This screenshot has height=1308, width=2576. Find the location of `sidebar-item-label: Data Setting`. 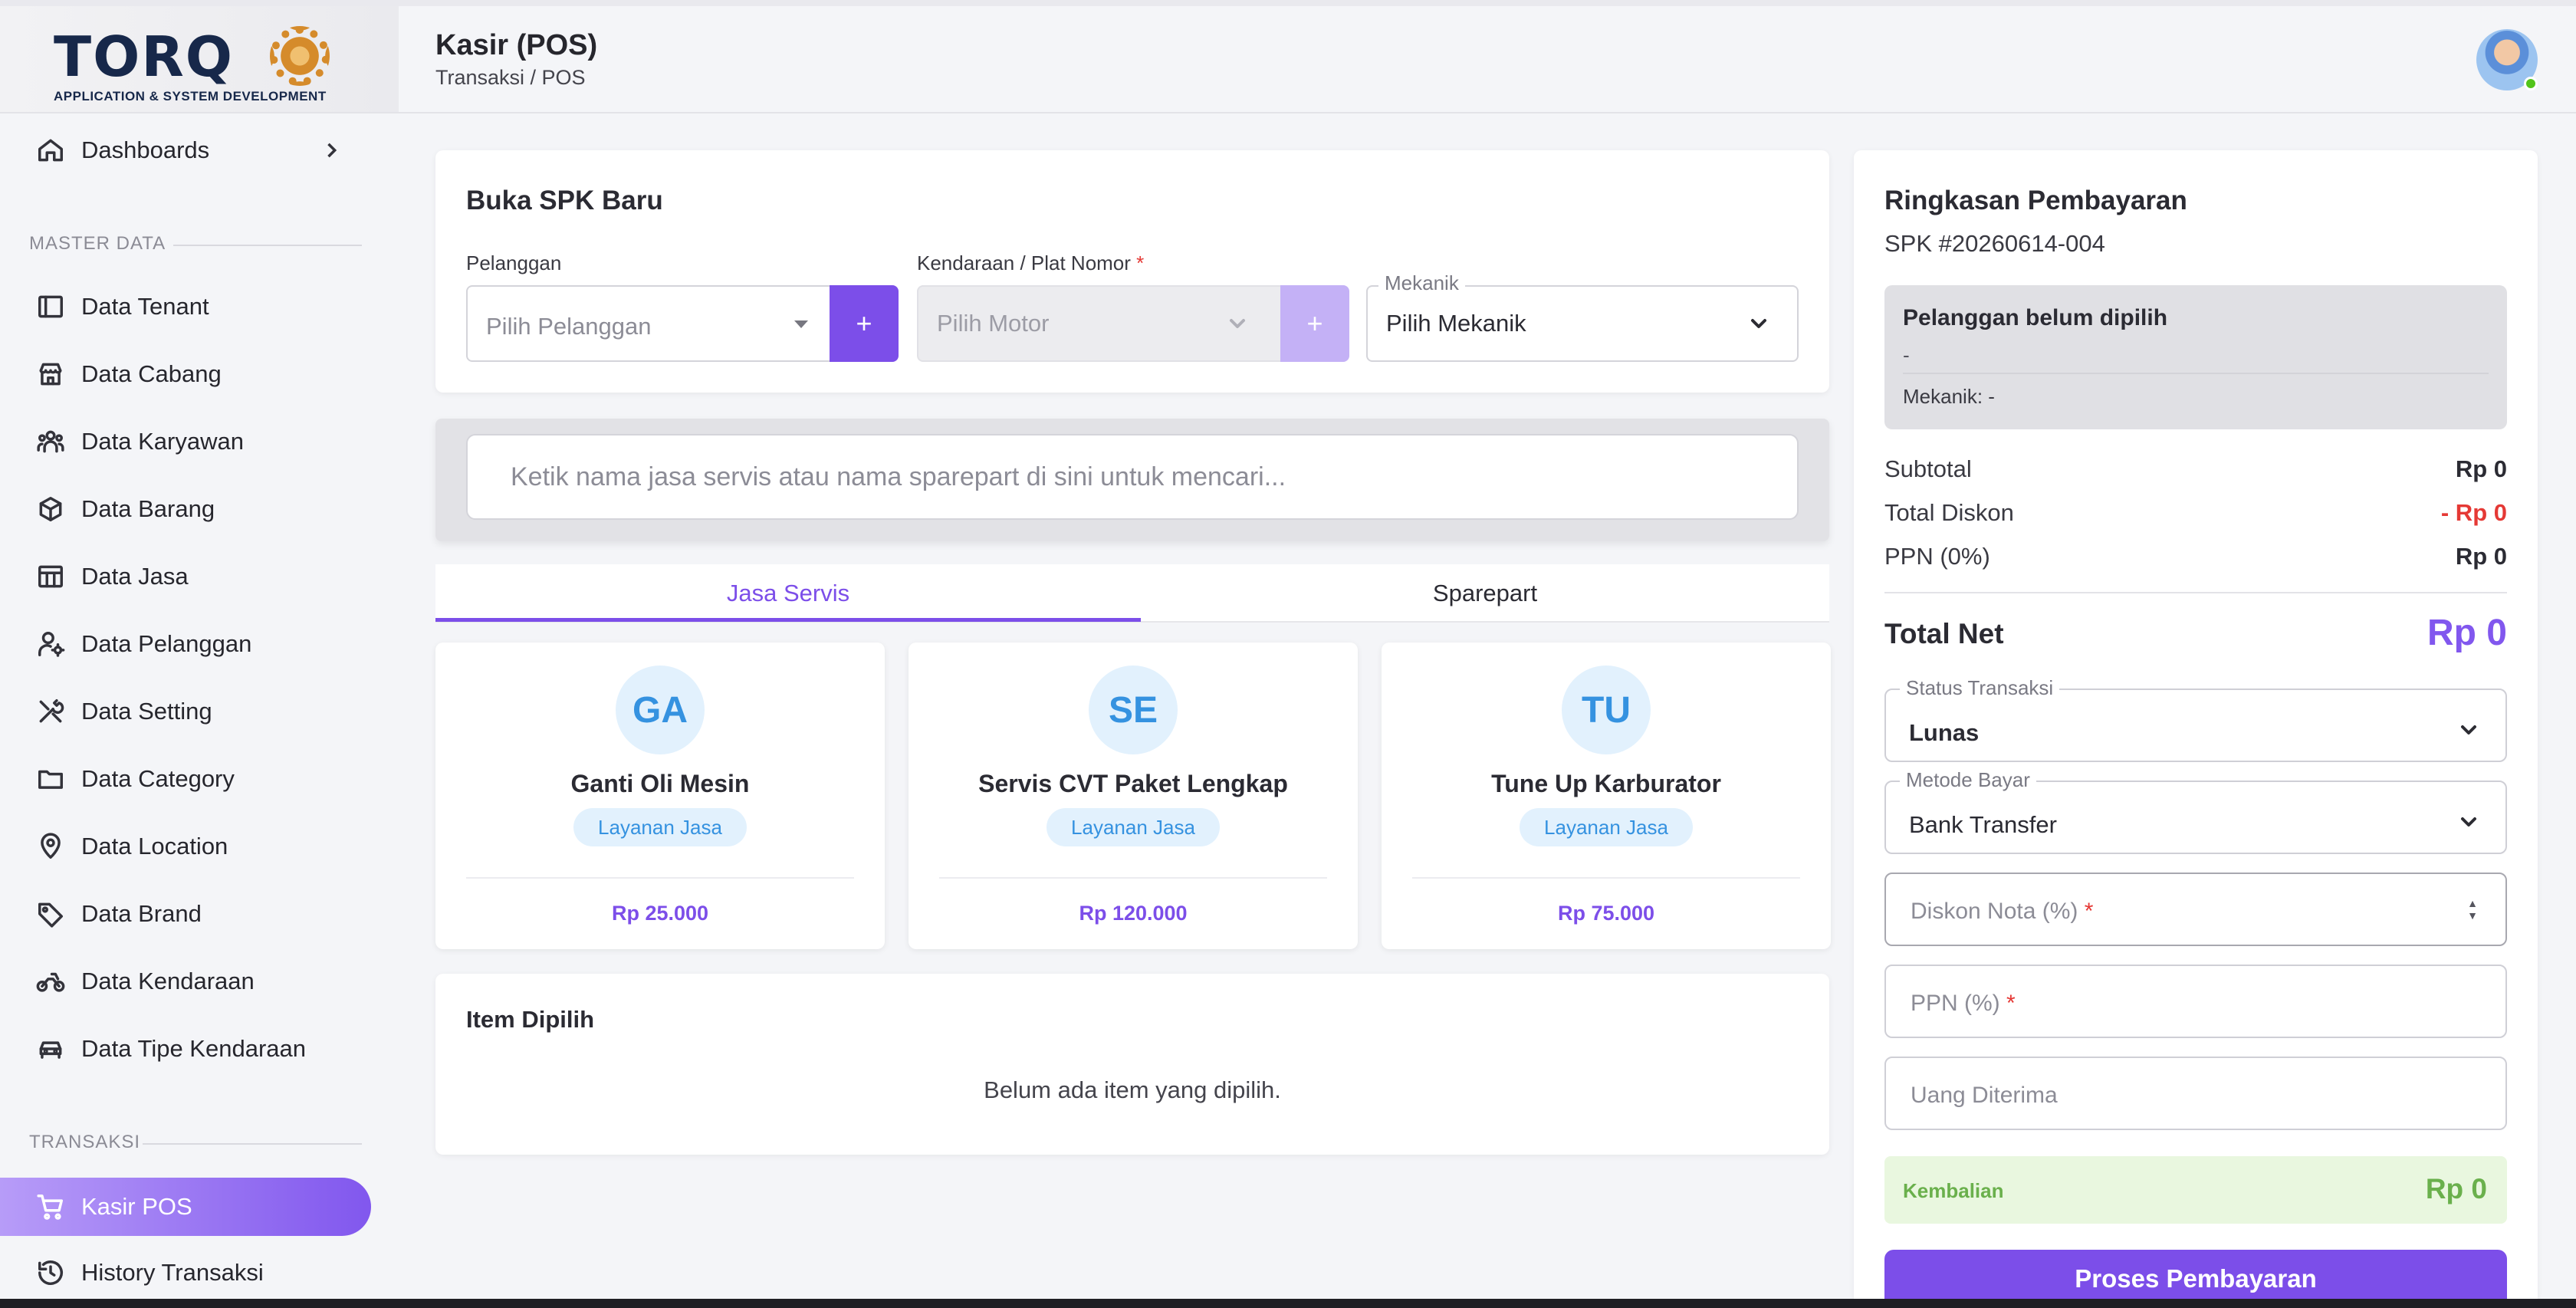

sidebar-item-label: Data Setting is located at coordinates (146, 711).